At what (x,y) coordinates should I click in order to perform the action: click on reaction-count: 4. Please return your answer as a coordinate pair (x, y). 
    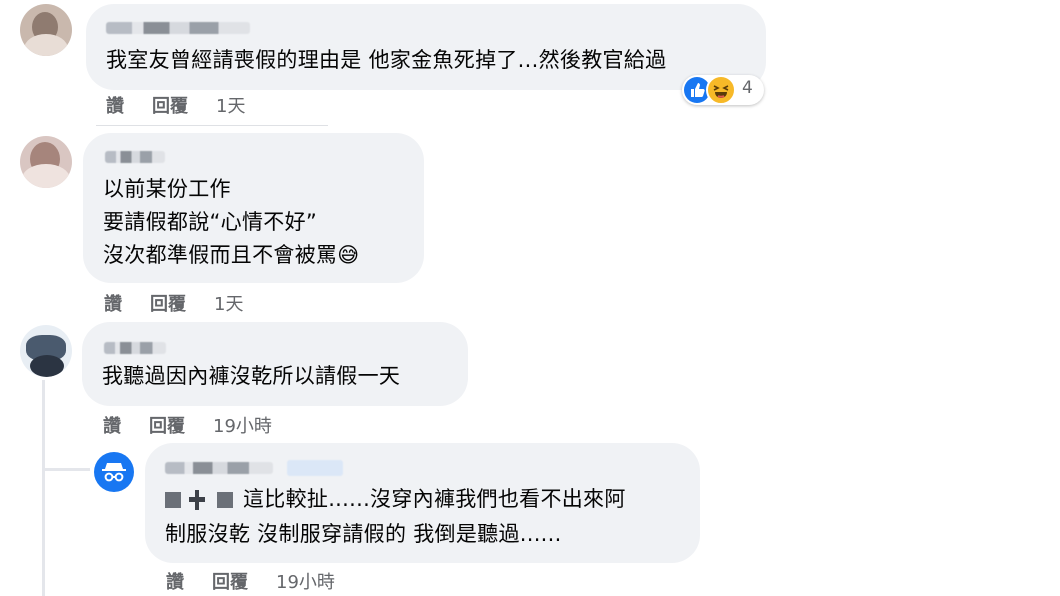
    Looking at the image, I should click on (747, 88).